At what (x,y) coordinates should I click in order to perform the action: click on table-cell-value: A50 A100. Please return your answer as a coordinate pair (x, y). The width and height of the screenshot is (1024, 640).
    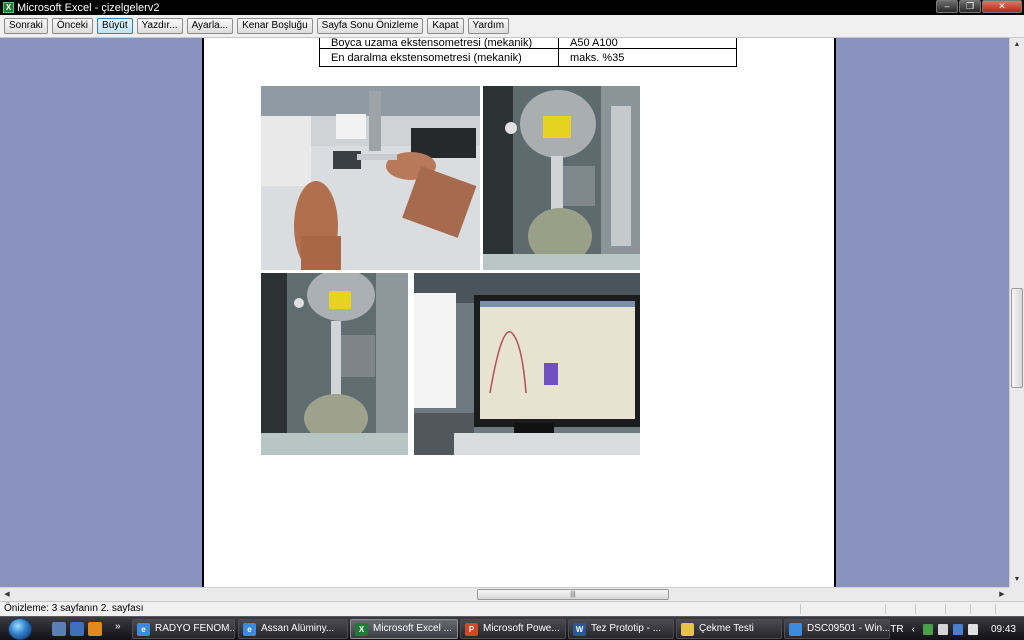
    Looking at the image, I should click on (647, 43).